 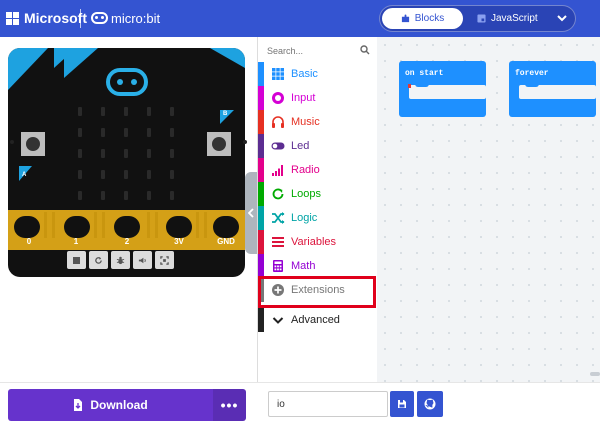 I want to click on category-label: Advanced, so click(x=315, y=320).